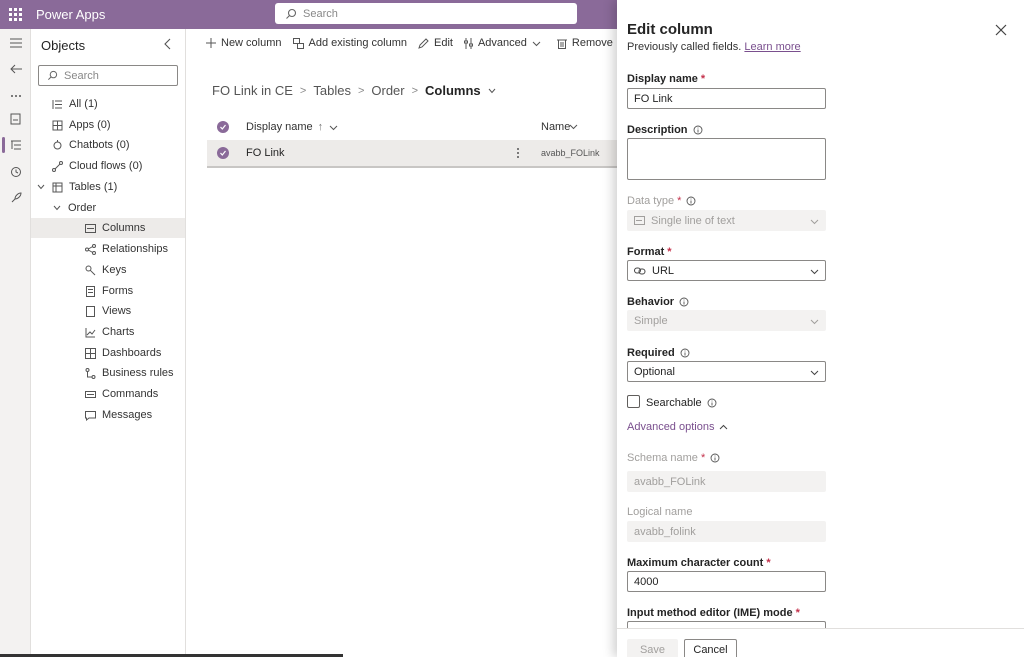  I want to click on max-char-count-input: 4000, so click(726, 581).